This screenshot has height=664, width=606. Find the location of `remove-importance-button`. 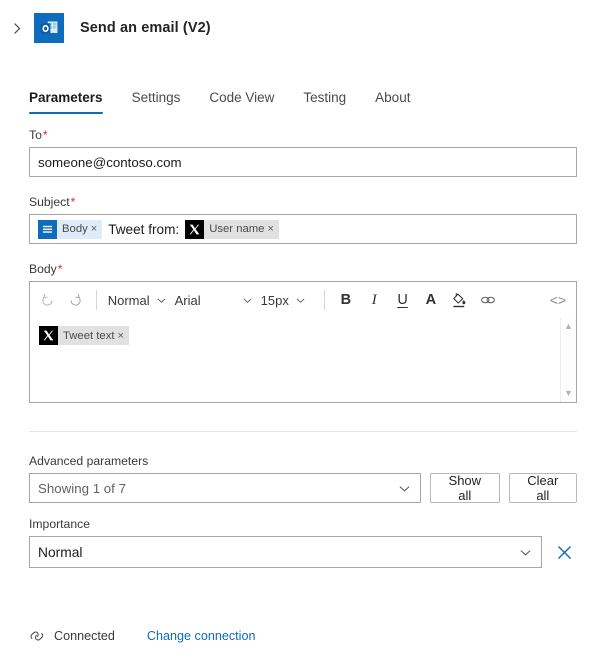

remove-importance-button is located at coordinates (564, 552).